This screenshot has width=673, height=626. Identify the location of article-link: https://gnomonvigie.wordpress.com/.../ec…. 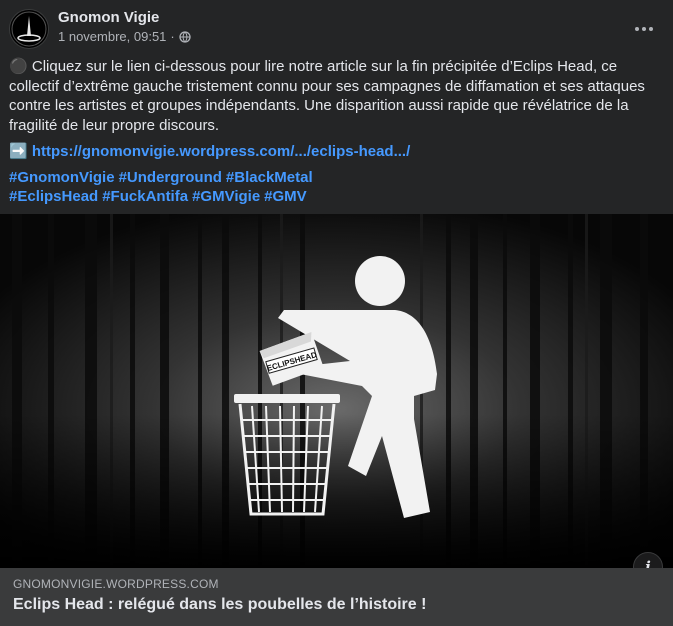
(221, 151).